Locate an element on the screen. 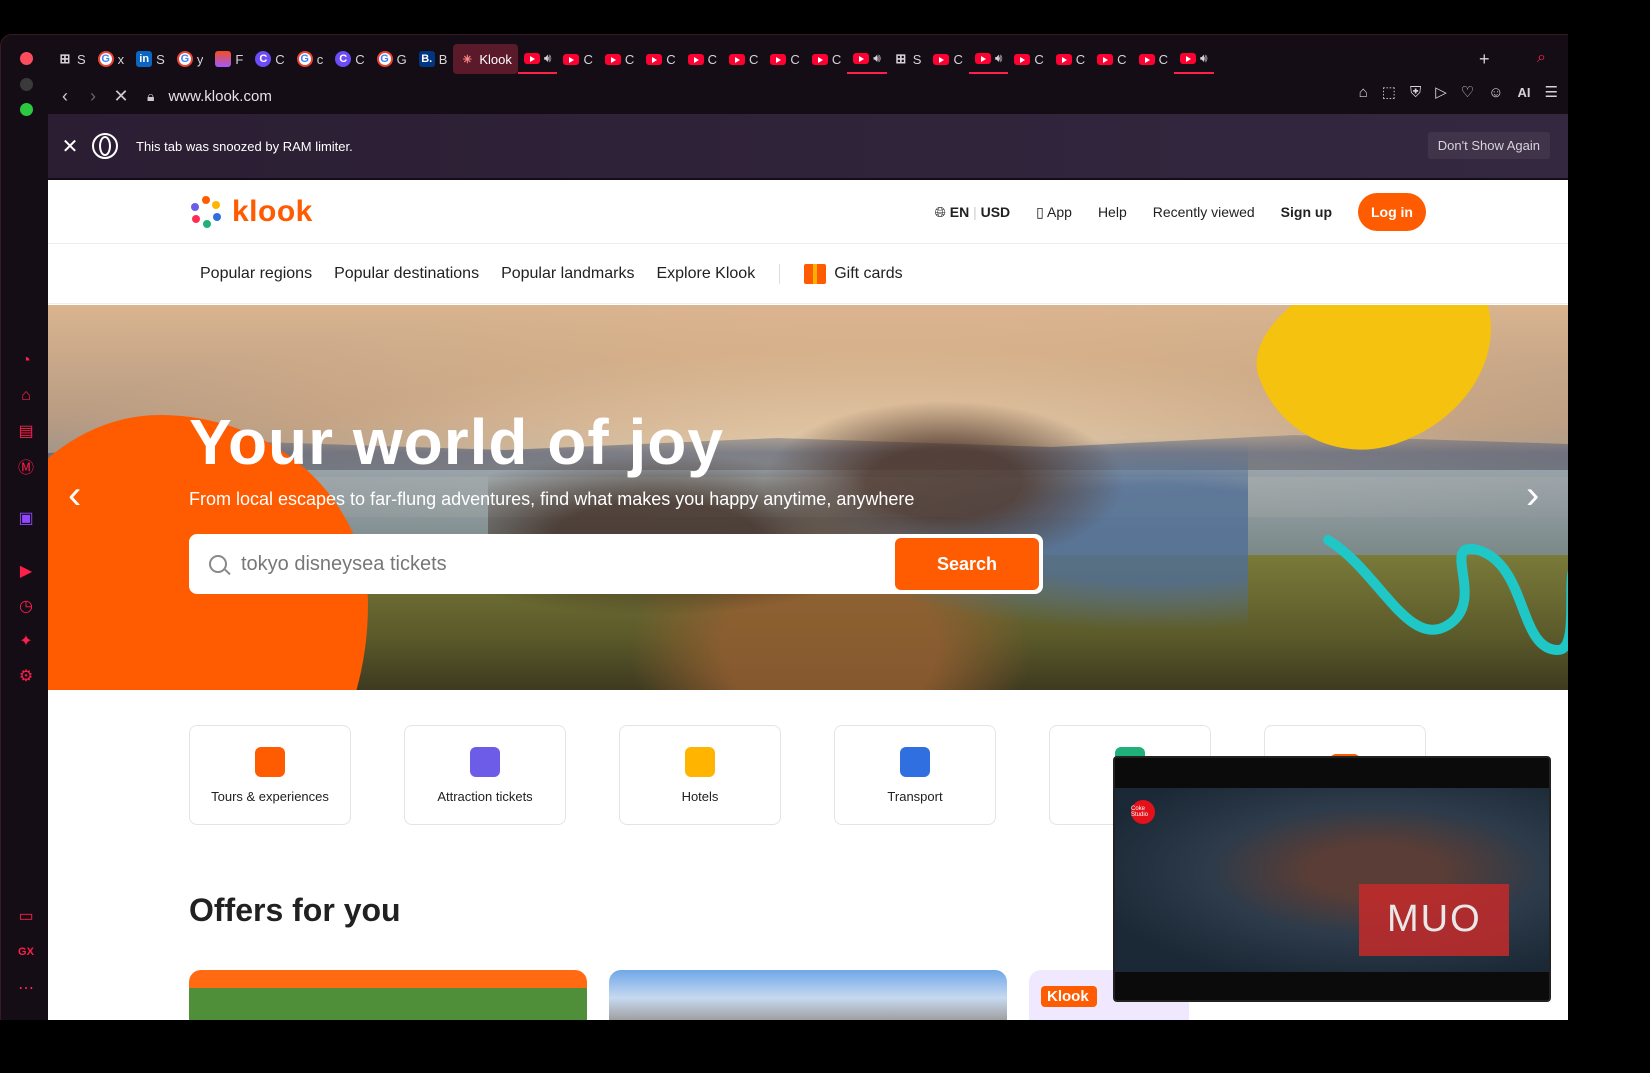  signup-link: Sign up is located at coordinates (1306, 212).